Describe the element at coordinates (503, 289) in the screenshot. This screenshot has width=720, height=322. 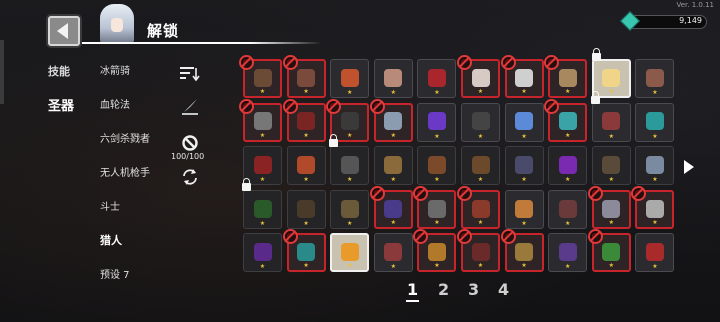
I see `page-4: 4` at that location.